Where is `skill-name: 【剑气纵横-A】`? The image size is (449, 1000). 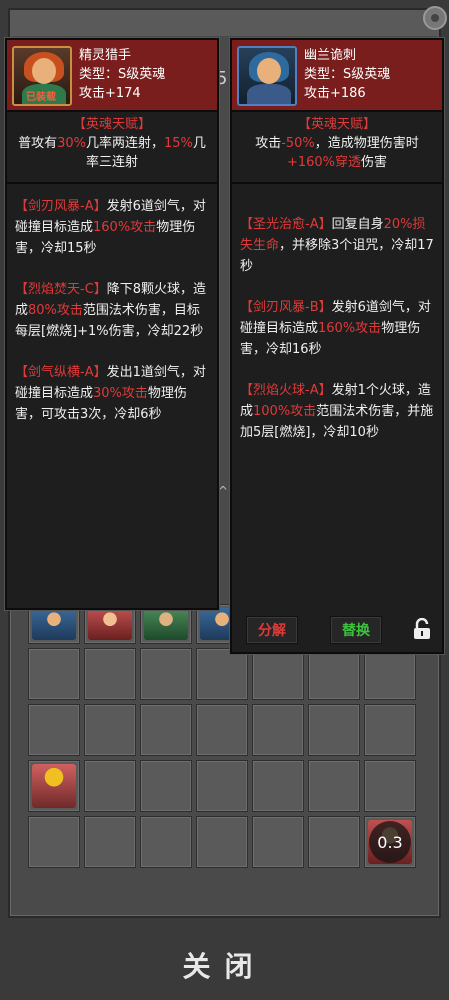 skill-name: 【剑气纵横-A】 is located at coordinates (61, 372).